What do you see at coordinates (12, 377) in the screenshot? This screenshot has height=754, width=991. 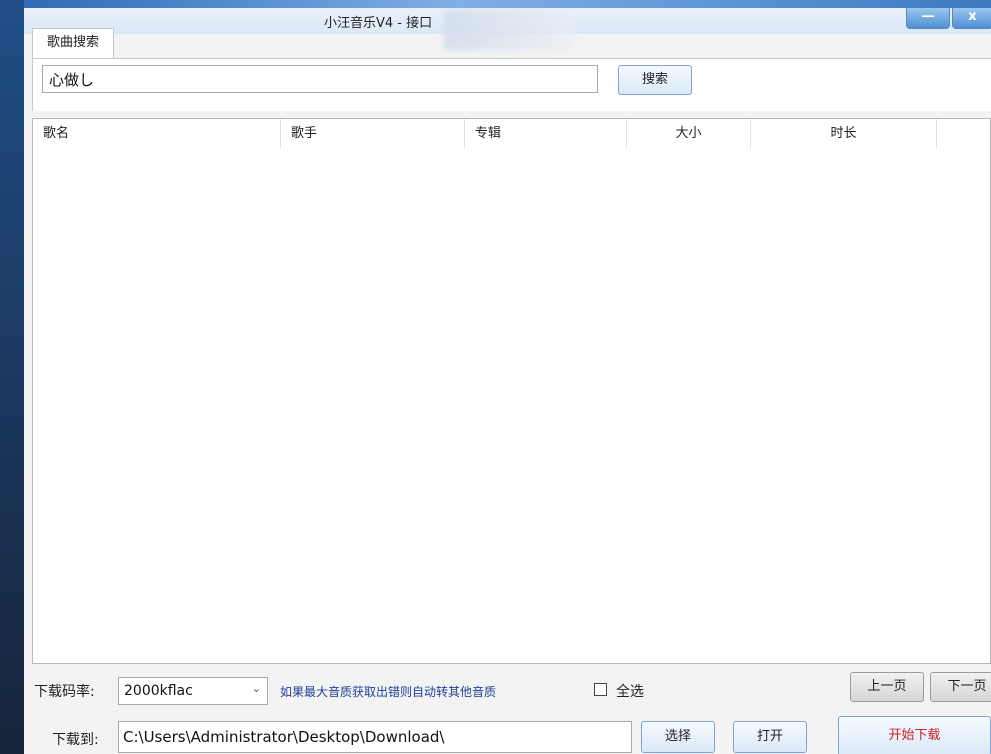 I see `desktop-background` at bounding box center [12, 377].